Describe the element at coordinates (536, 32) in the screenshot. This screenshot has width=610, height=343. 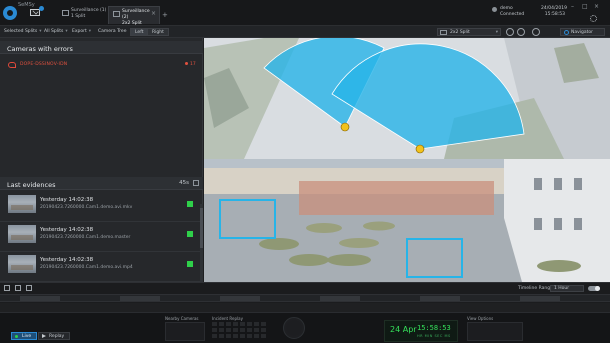
I see `fullscreen-icon` at that location.